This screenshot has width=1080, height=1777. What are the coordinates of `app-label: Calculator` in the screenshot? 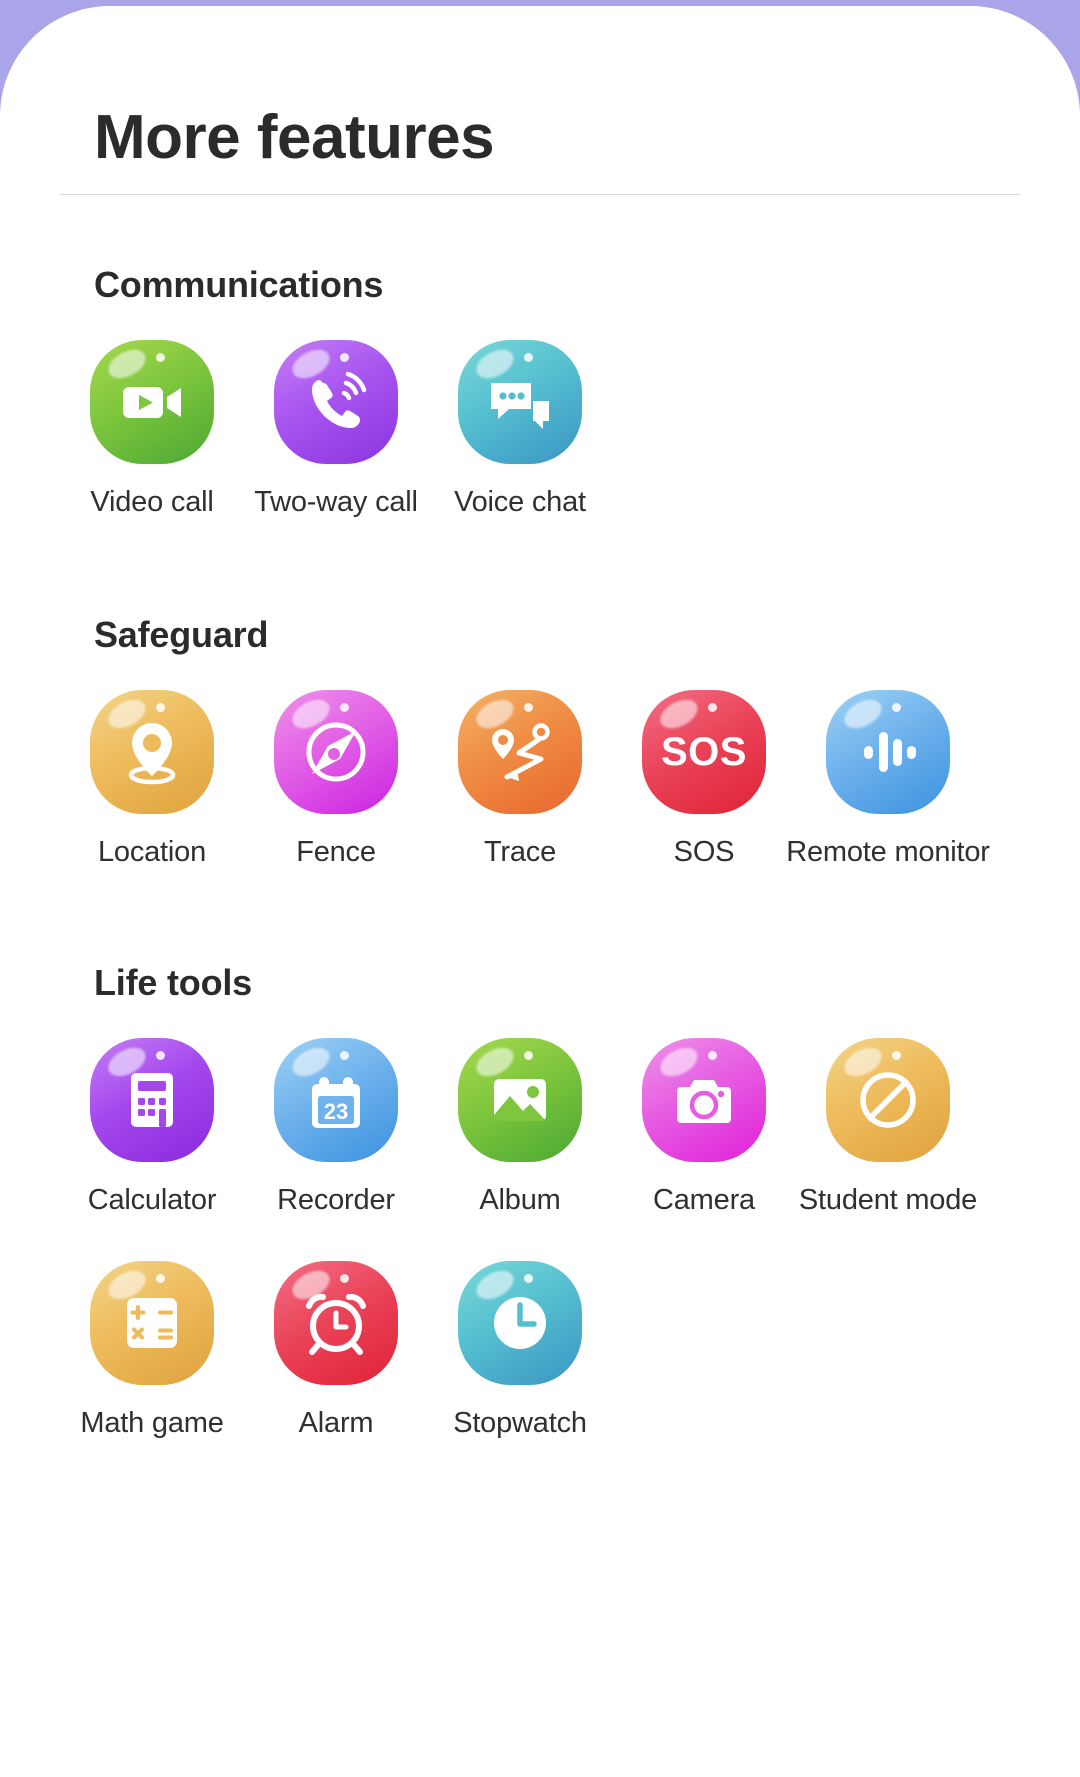 It's located at (152, 1200).